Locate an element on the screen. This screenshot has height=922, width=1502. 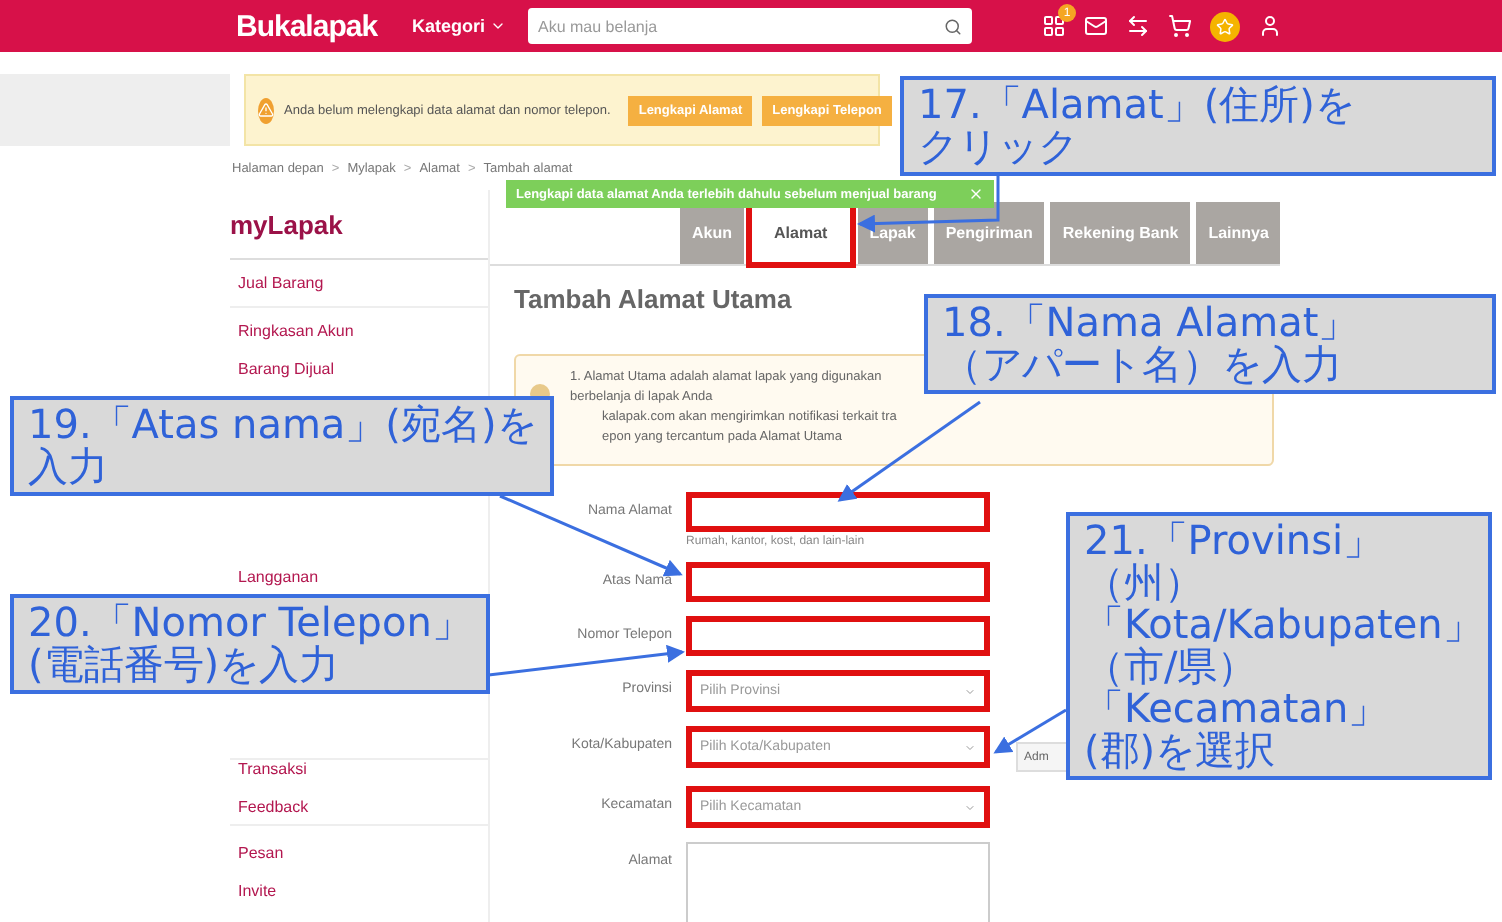
warning-icon is located at coordinates (266, 110).